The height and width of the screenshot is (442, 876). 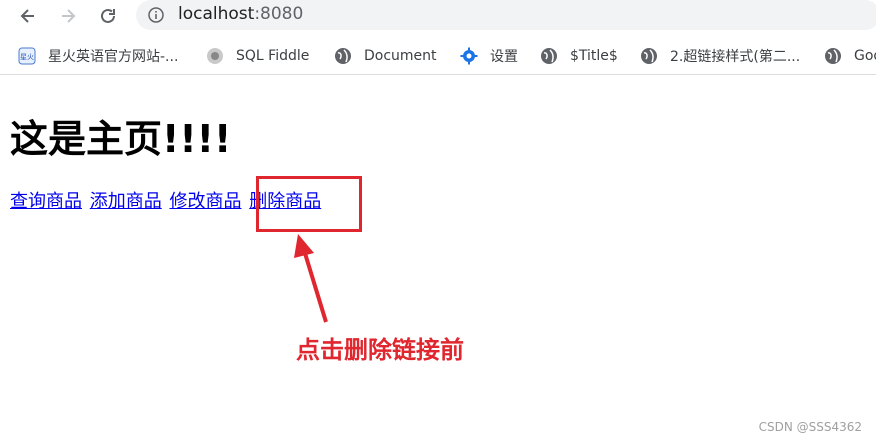 I want to click on annotation-arrow, so click(x=311, y=278).